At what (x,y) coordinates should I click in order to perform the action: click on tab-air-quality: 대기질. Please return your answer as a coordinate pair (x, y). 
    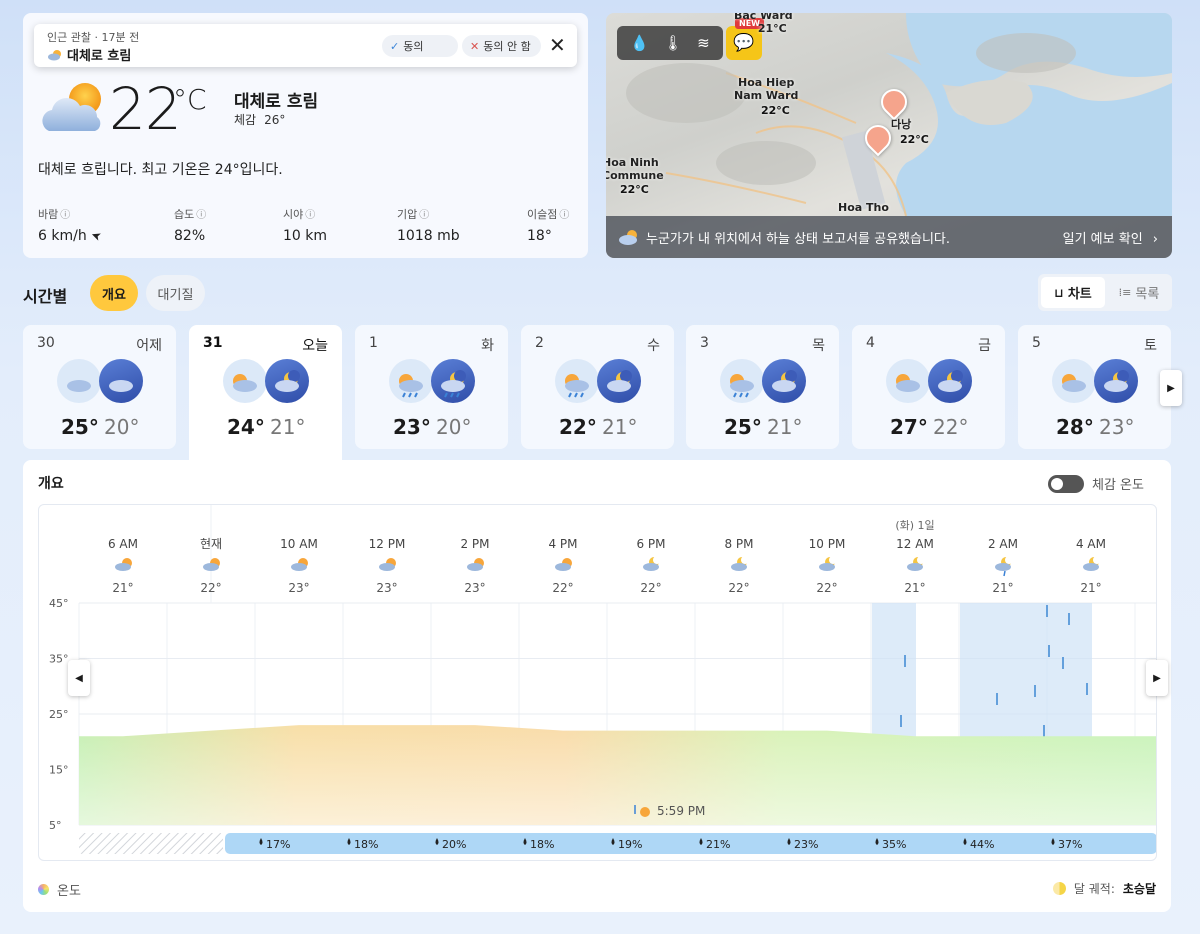
    Looking at the image, I should click on (175, 293).